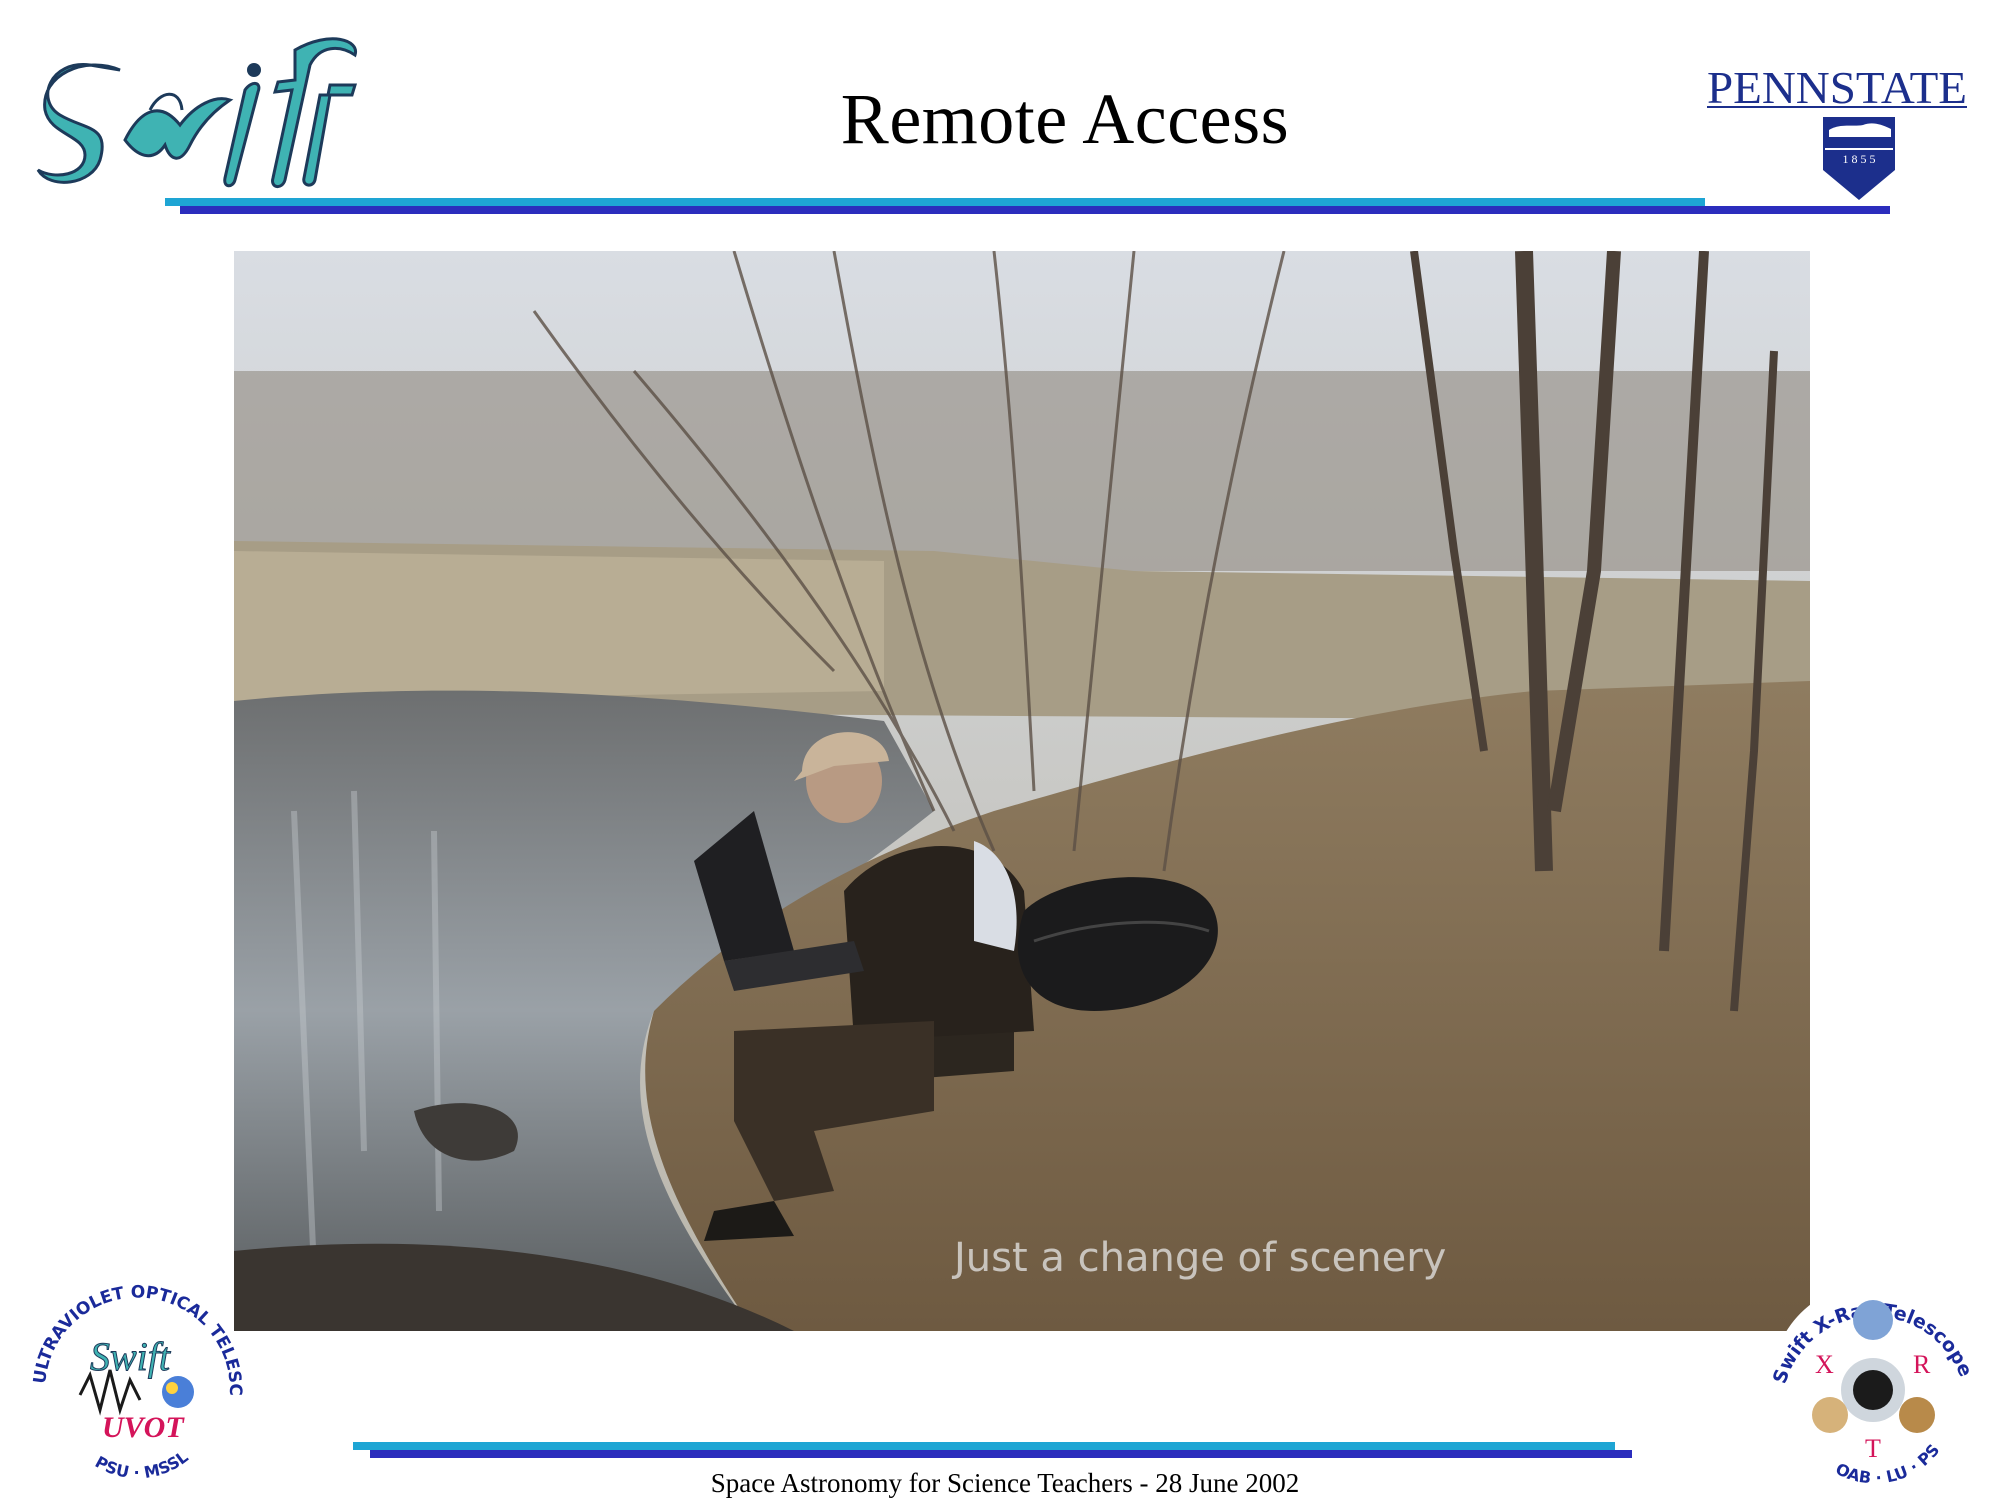  What do you see at coordinates (1859, 159) in the screenshot?
I see `pennstate-year: 1 8 5 5` at bounding box center [1859, 159].